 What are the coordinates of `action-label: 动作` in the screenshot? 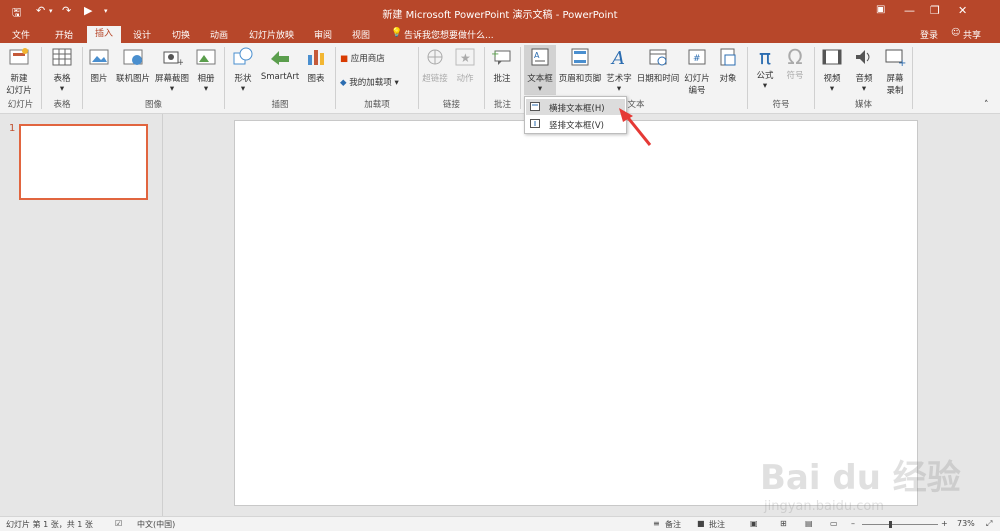 It's located at (465, 79).